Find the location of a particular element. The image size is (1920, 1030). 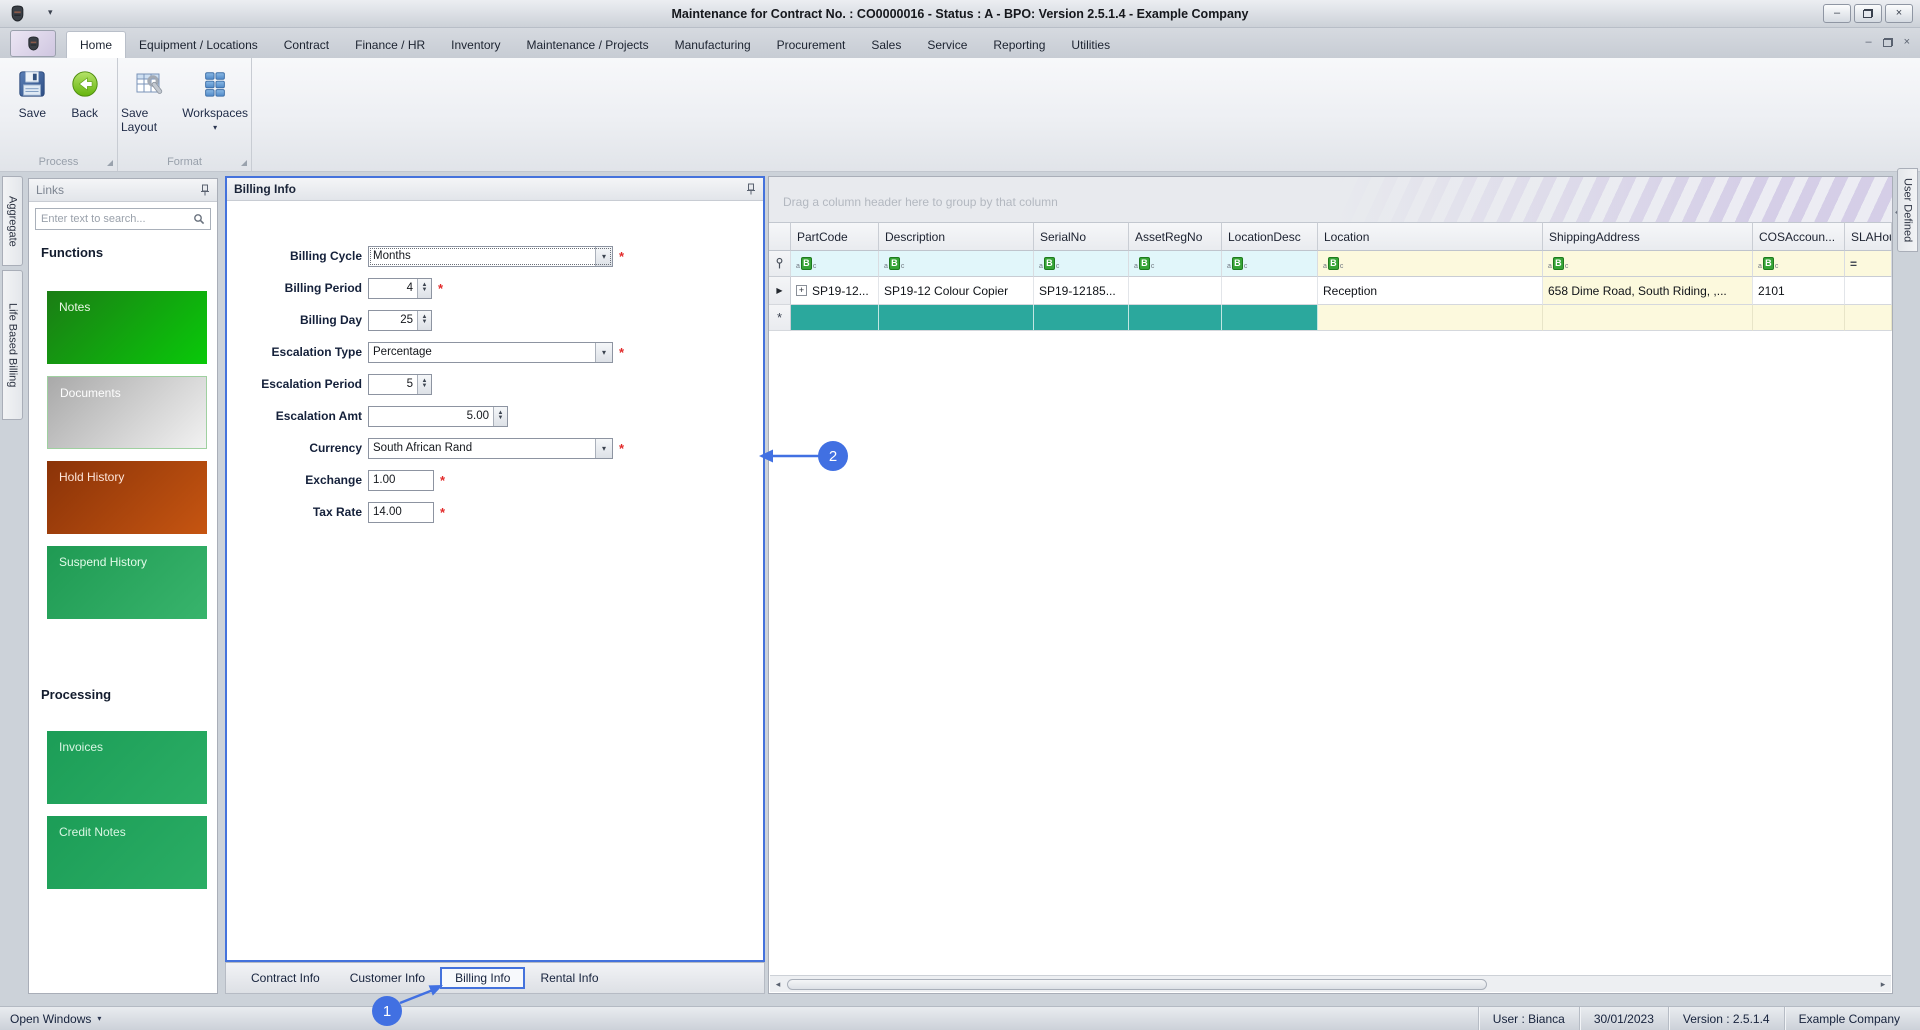

filter-cell-shippingaddress: aBc is located at coordinates (1648, 264).